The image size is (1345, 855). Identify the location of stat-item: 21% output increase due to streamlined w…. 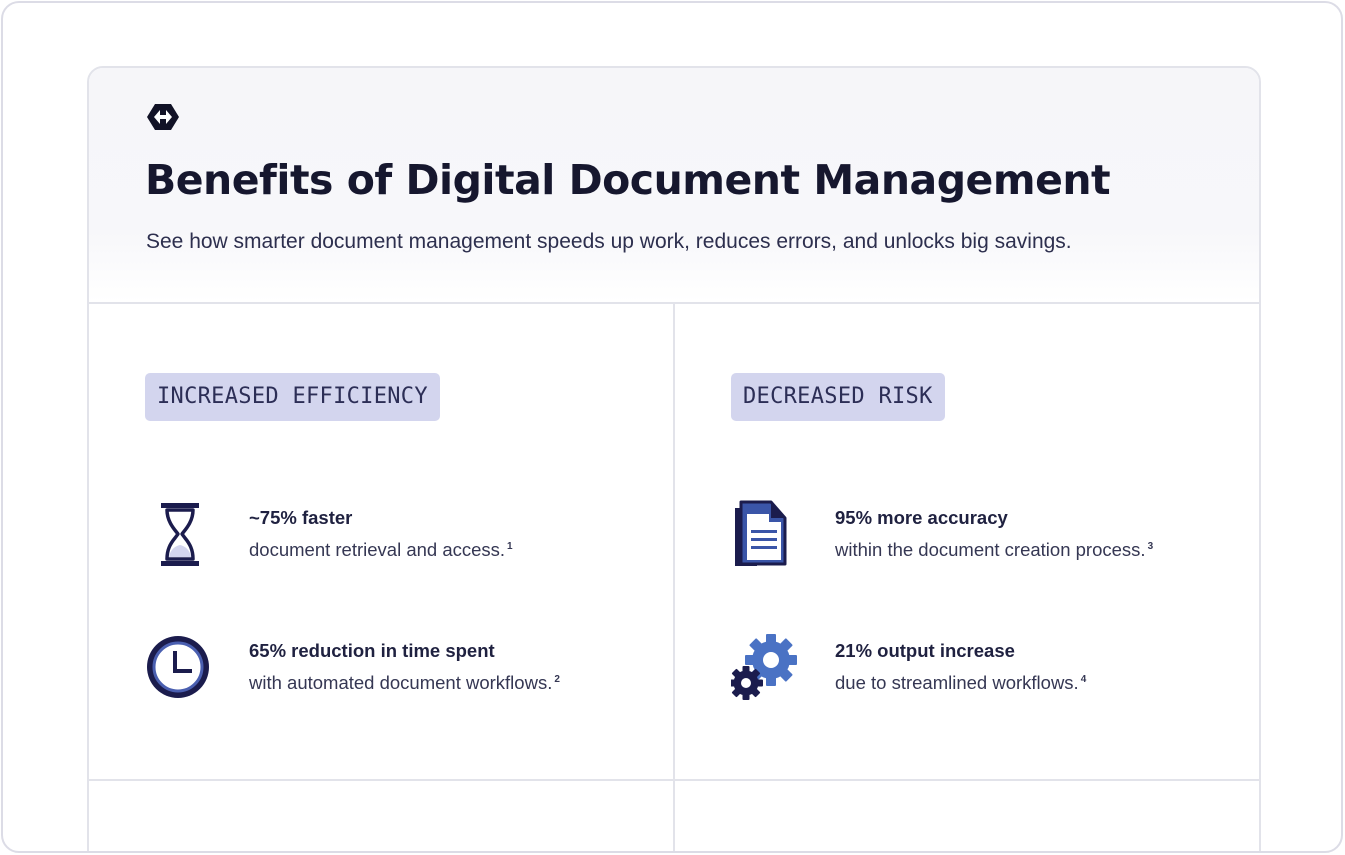
(991, 668).